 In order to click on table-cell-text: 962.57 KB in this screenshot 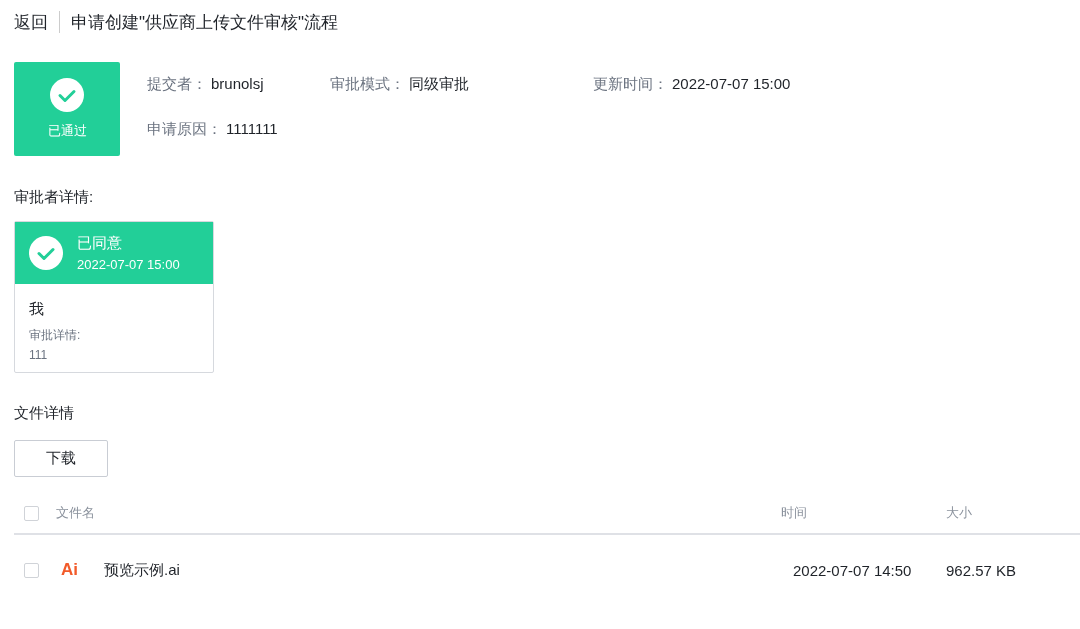, I will do `click(982, 570)`.